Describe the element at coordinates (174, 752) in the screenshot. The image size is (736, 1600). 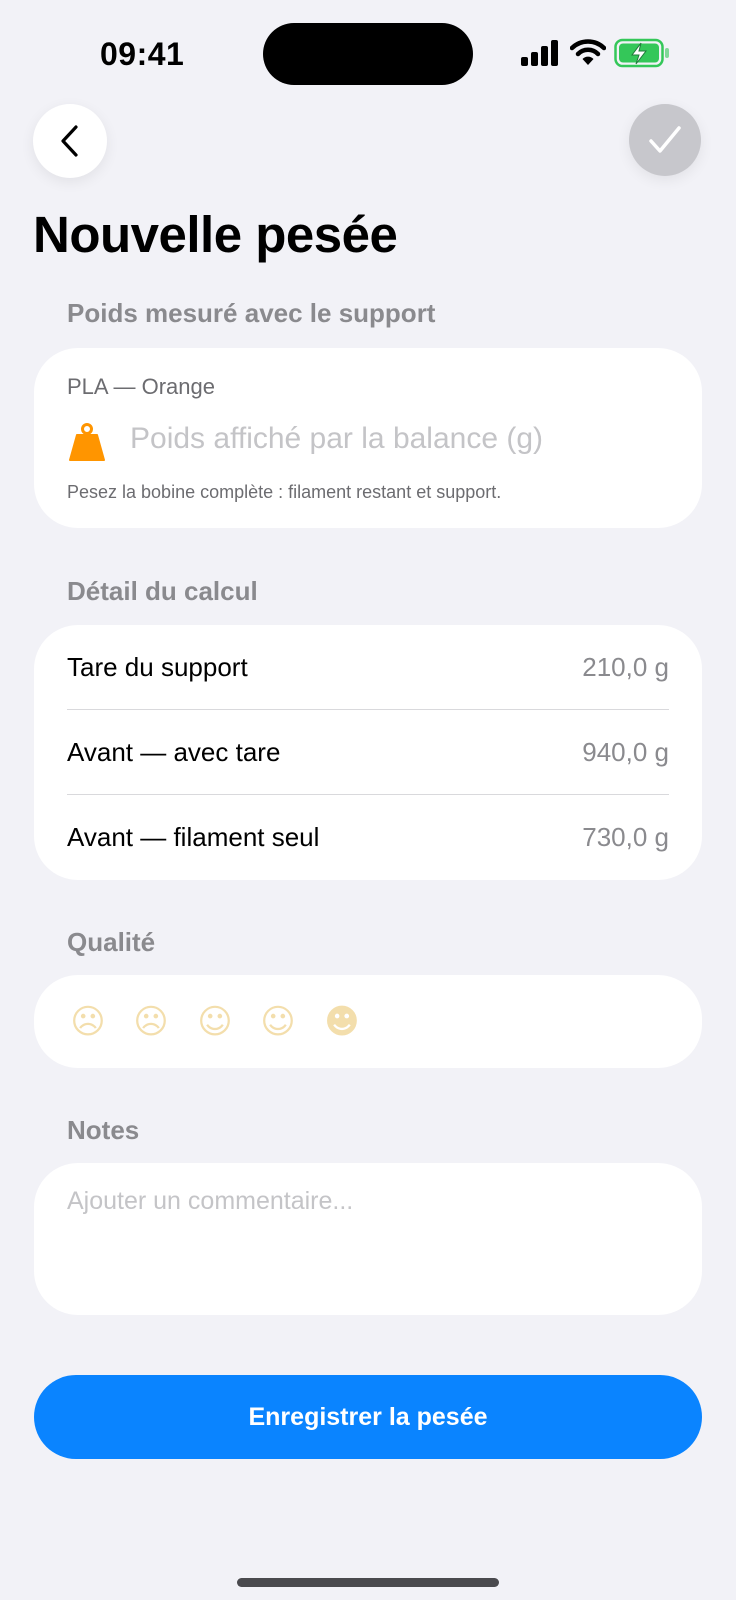
I see `calc-row-label: Avant — avec tare` at that location.